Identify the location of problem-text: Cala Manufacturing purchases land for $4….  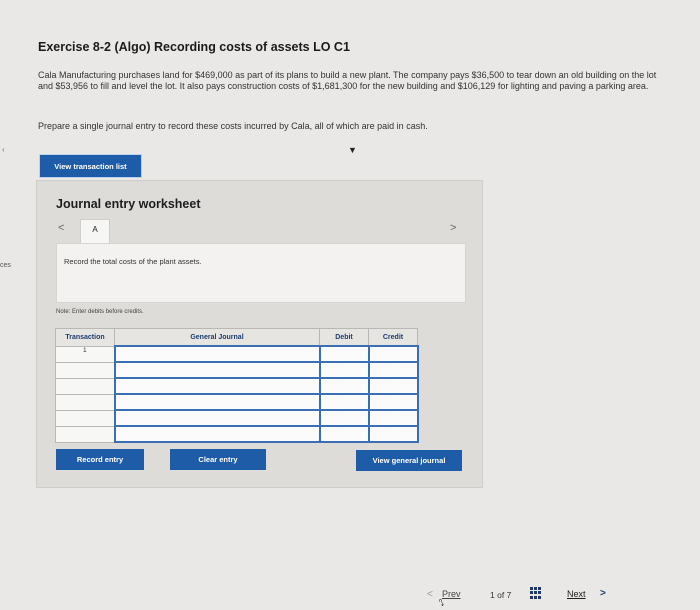
(347, 80).